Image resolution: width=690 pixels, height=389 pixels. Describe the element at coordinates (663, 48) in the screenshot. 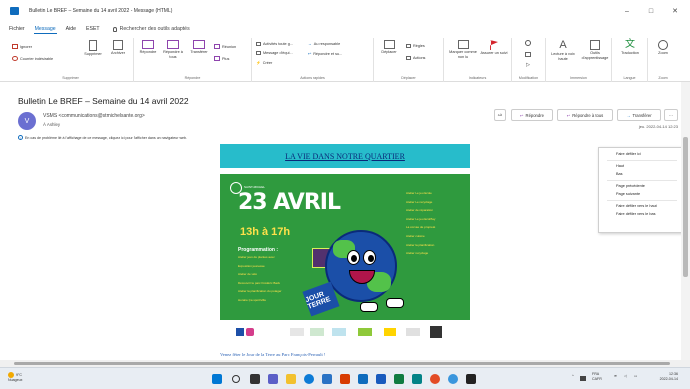

I see `zoom-button: Zoom` at that location.